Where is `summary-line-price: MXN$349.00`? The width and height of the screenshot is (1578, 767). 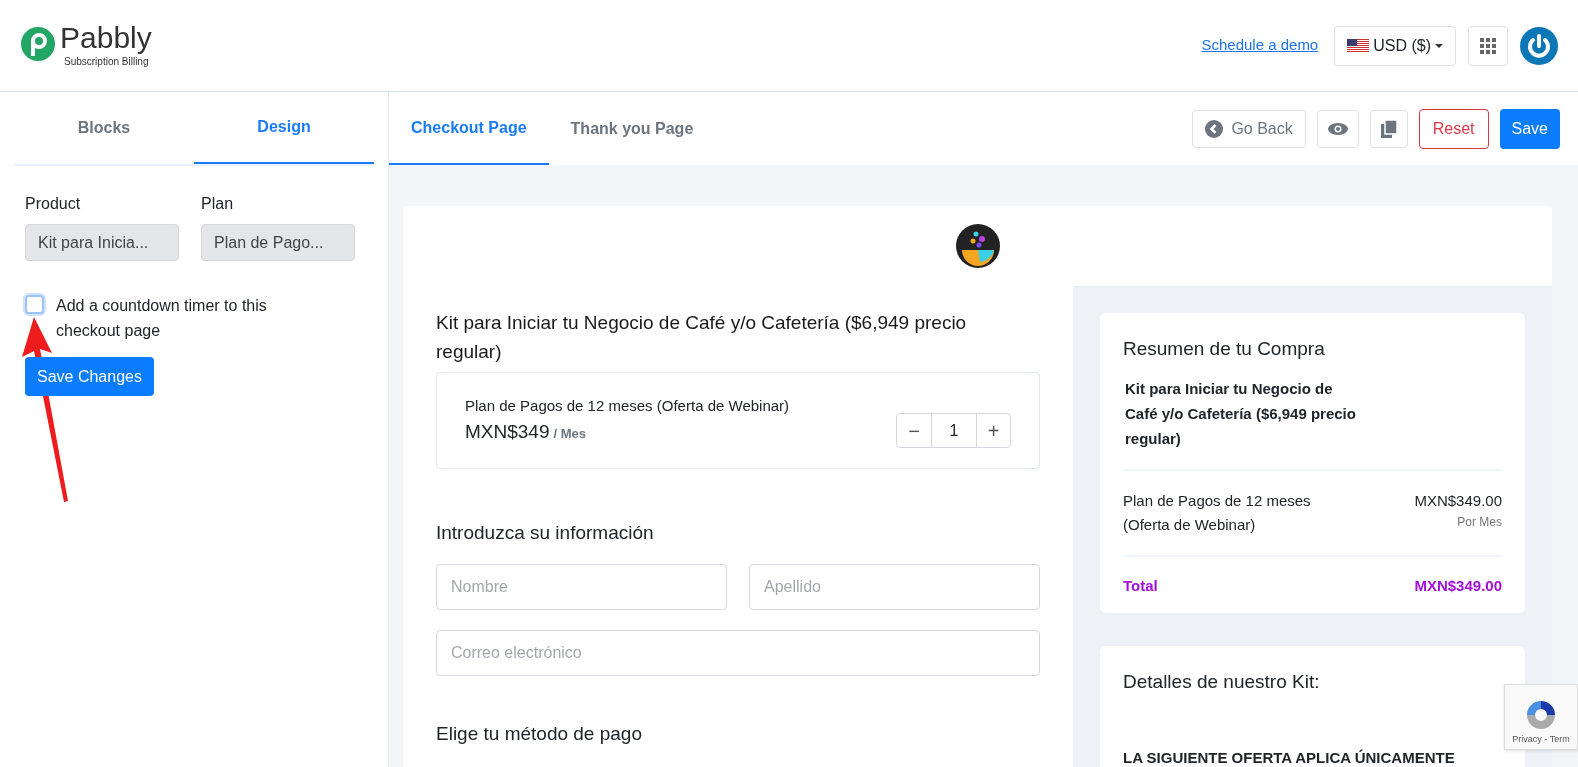 summary-line-price: MXN$349.00 is located at coordinates (1458, 500).